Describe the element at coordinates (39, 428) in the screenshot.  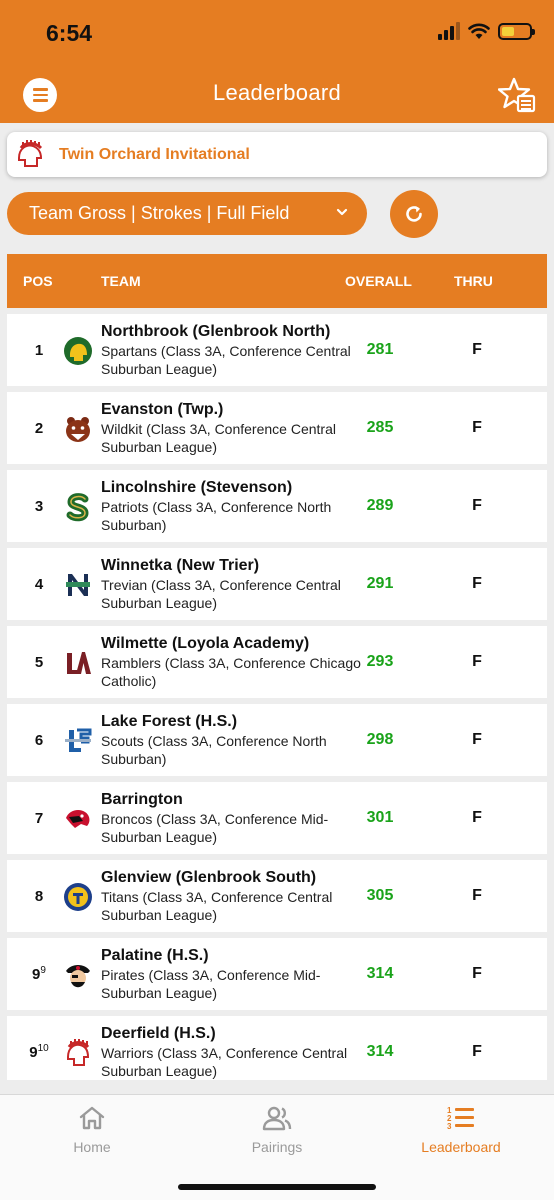
I see `row-pos: 2` at that location.